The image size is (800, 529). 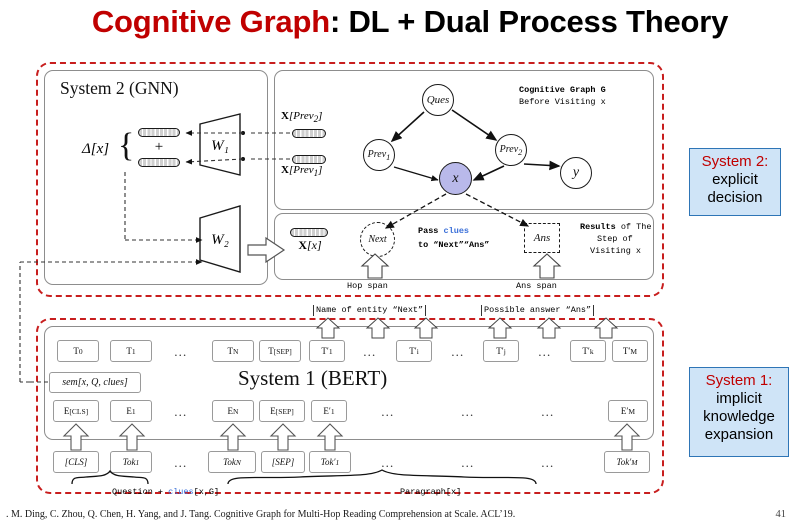 What do you see at coordinates (377, 239) in the screenshot?
I see `next-node: Next` at bounding box center [377, 239].